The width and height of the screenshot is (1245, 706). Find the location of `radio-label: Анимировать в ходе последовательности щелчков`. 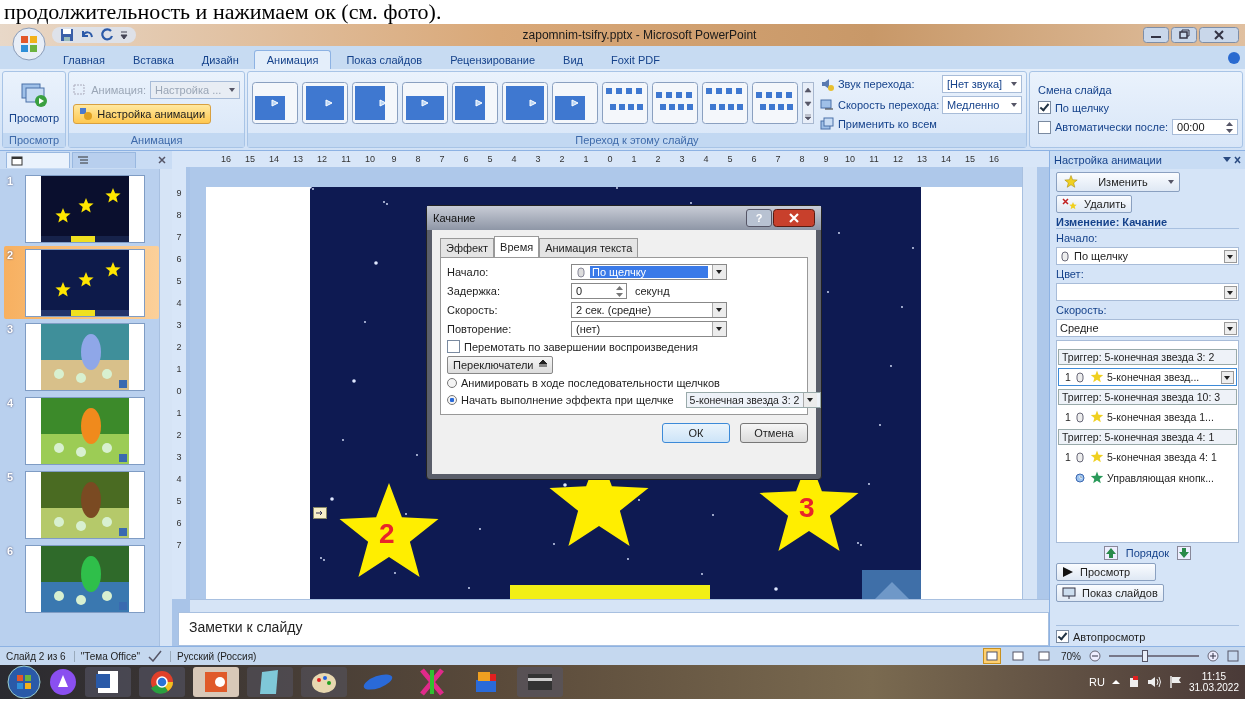

radio-label: Анимировать в ходе последовательности щелчков is located at coordinates (590, 383).